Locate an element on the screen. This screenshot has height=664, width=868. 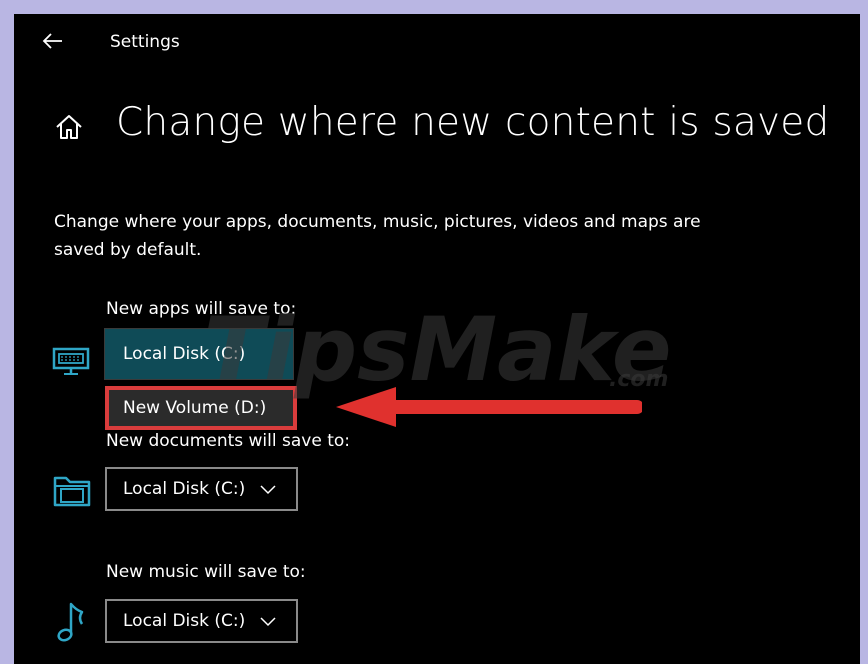
documents-selected-value: Local Disk (C:) is located at coordinates (184, 489).